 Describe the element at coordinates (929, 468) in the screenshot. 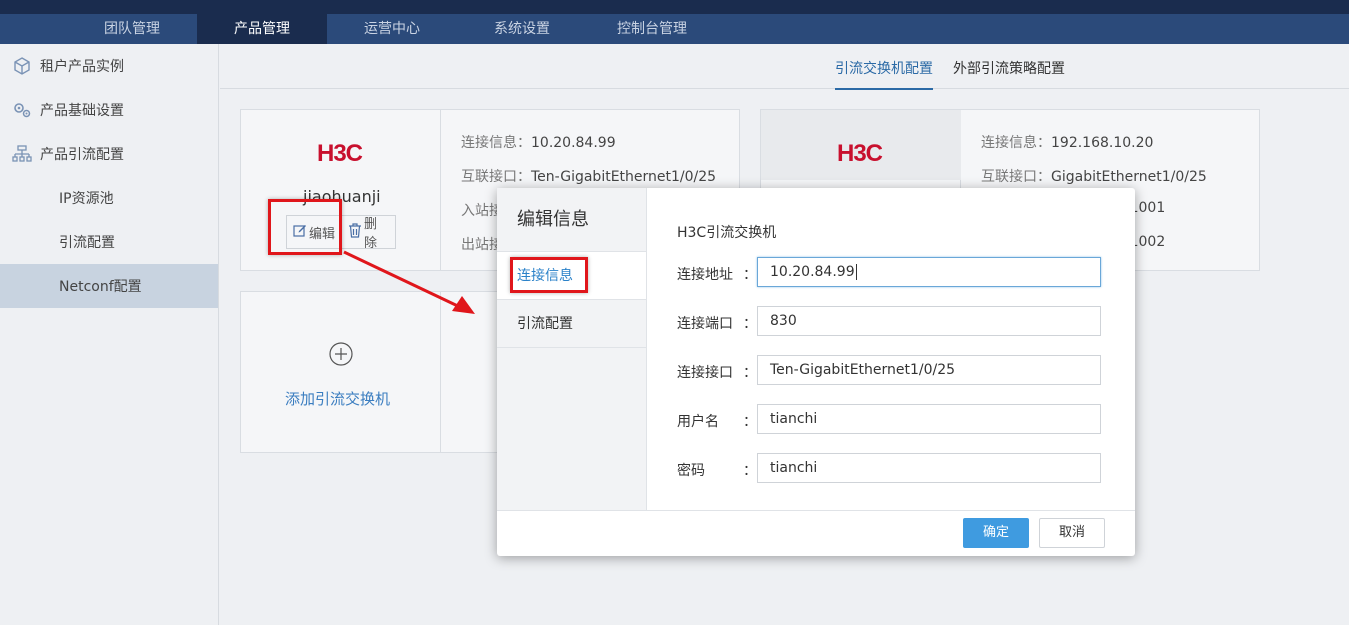

I see `password-input: tianchi` at that location.